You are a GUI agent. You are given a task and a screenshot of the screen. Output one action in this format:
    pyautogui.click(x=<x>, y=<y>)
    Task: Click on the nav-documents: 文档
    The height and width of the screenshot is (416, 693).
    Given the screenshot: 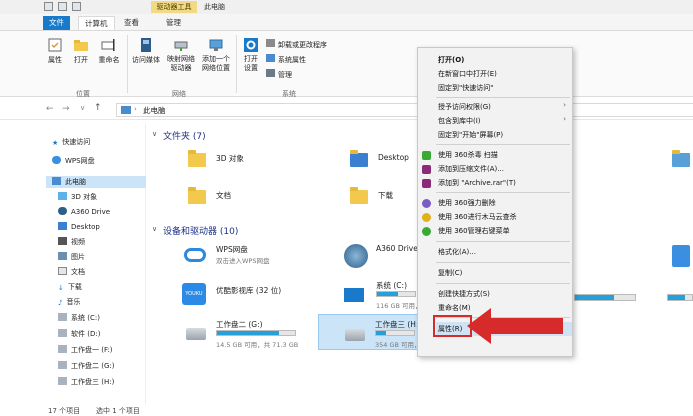 What is the action you would take?
    pyautogui.click(x=71, y=272)
    